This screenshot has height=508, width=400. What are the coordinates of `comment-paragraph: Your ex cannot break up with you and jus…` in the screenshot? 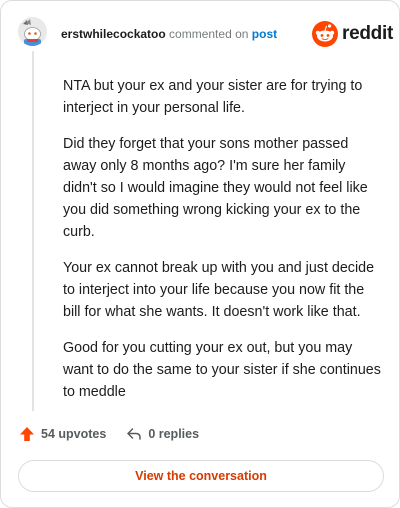 It's located at (219, 290).